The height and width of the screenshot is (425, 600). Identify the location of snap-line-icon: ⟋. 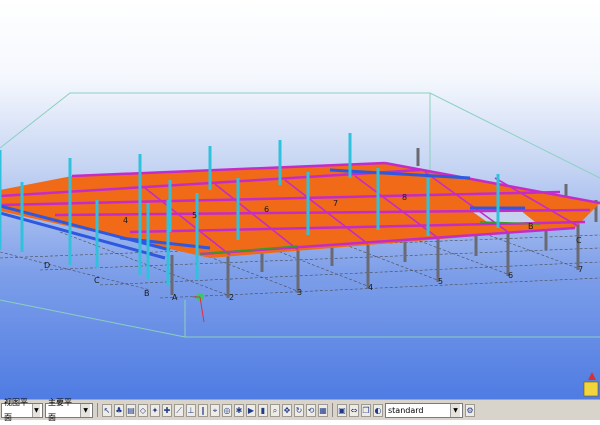
(179, 410).